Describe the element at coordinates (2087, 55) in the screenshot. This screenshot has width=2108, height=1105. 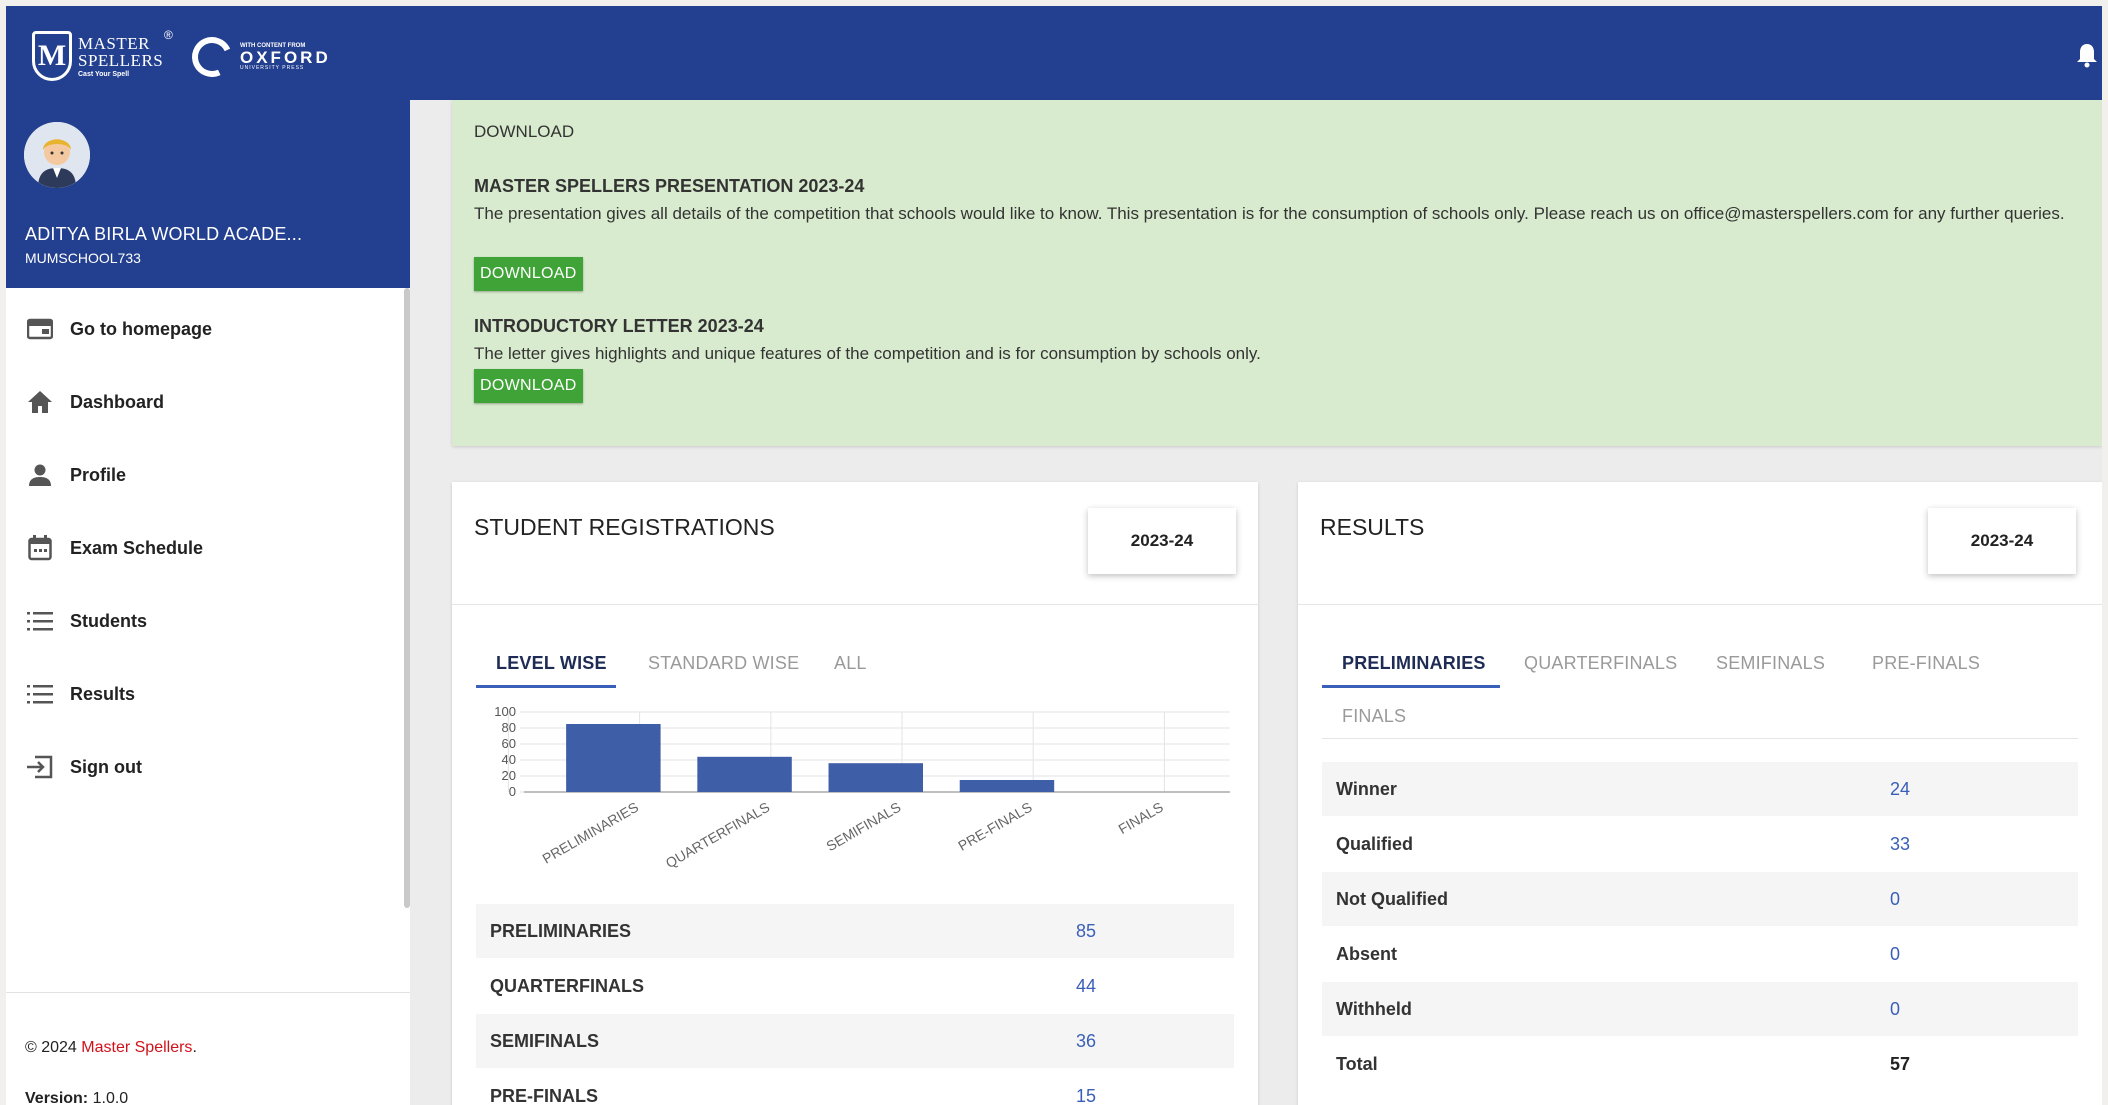
I see `bell-icon` at that location.